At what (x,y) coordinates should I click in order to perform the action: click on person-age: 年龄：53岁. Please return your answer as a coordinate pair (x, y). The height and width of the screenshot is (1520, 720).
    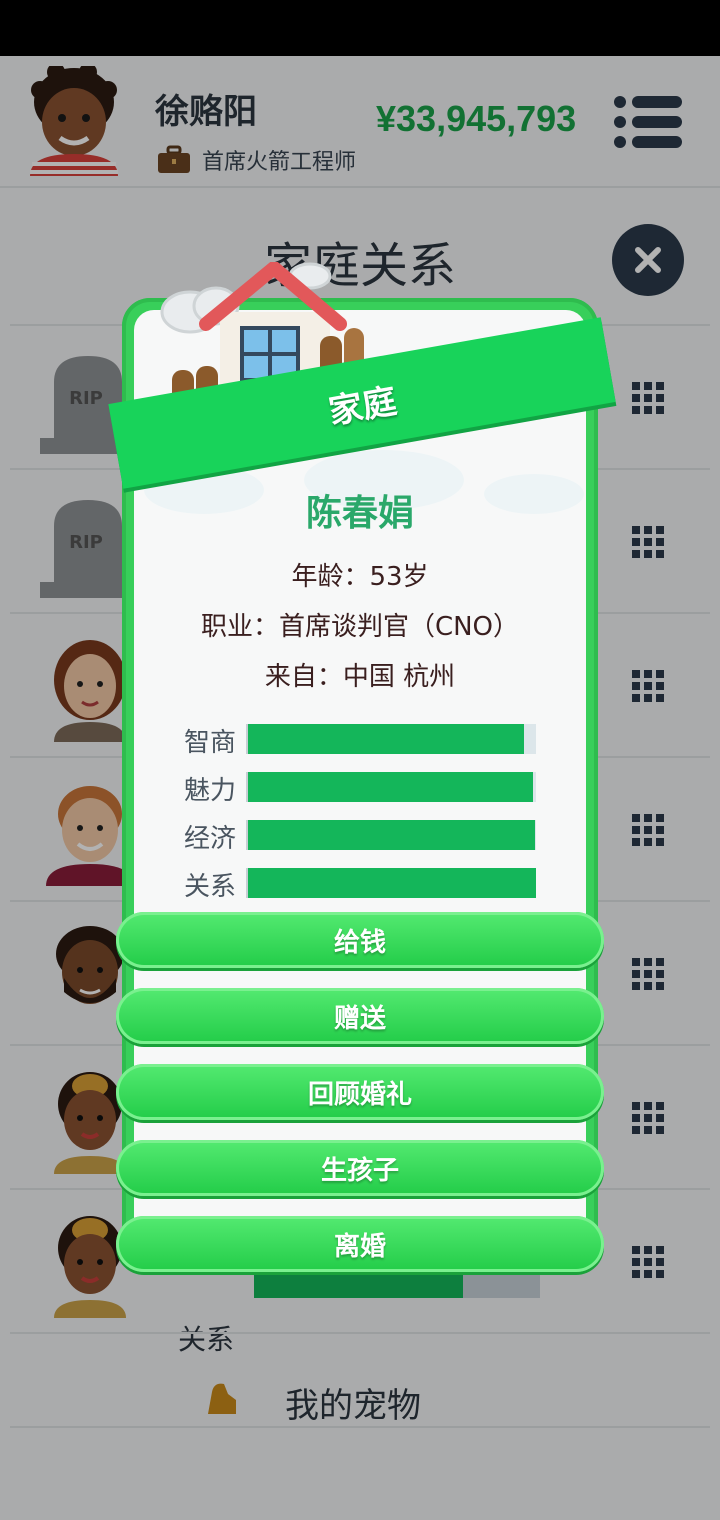
    Looking at the image, I should click on (360, 577).